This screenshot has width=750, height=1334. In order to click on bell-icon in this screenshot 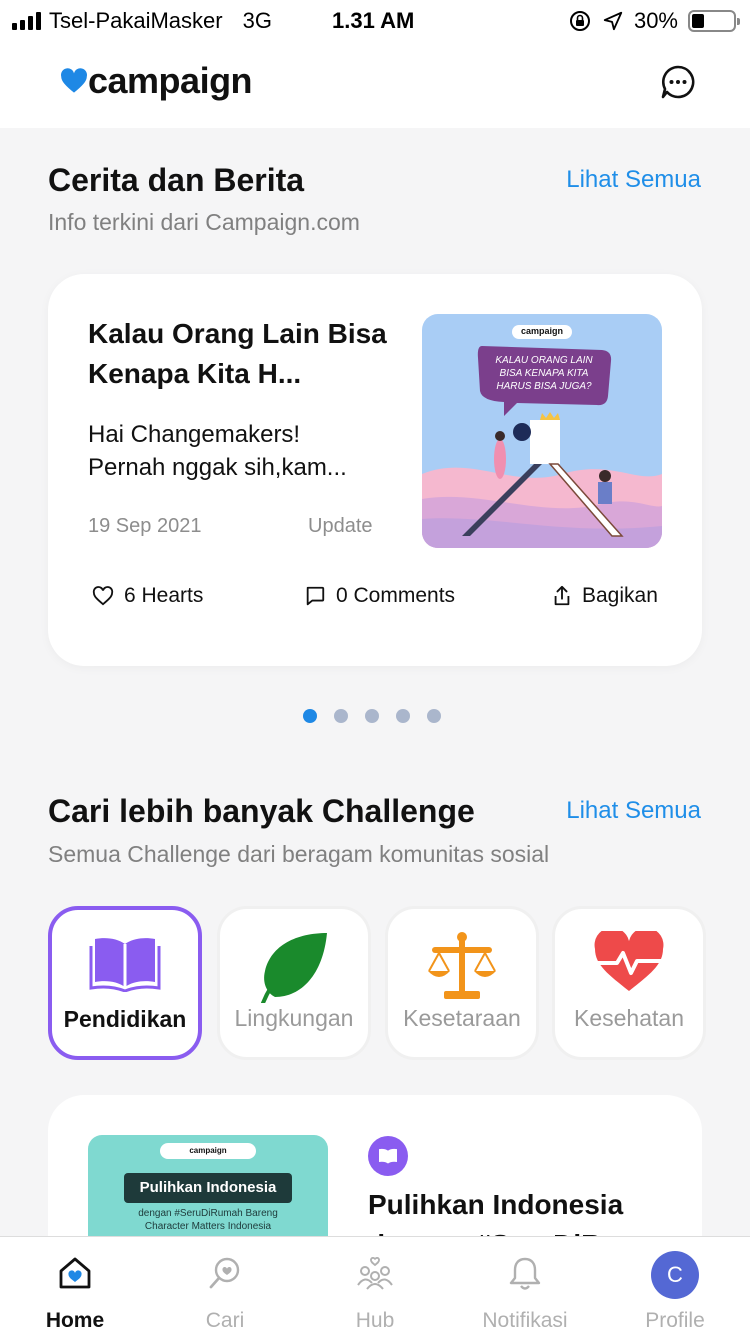, I will do `click(525, 1273)`.